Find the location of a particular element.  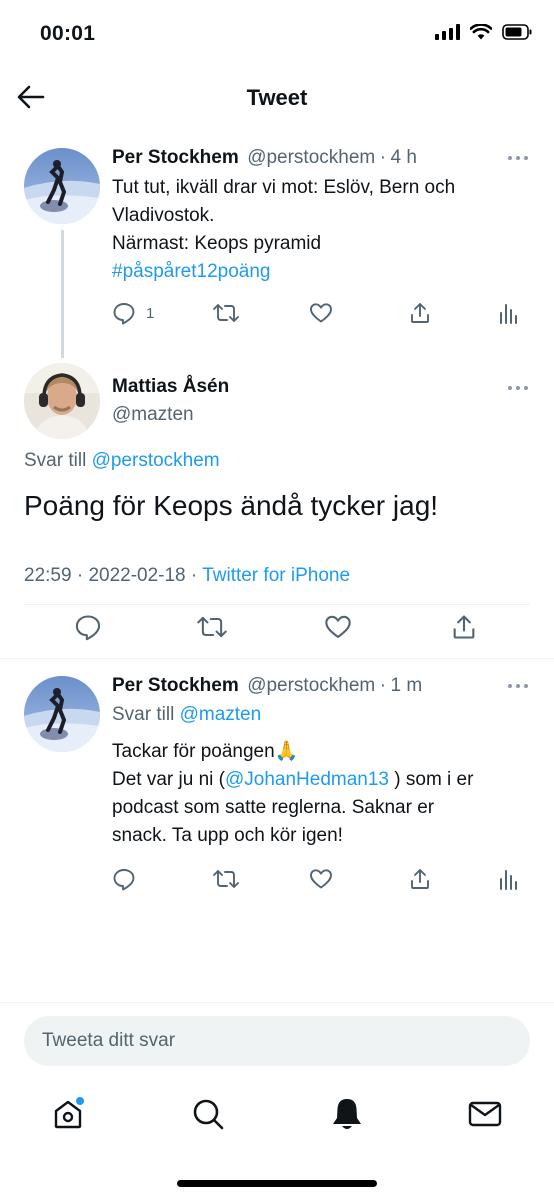

page-title: Tweet is located at coordinates (277, 97).